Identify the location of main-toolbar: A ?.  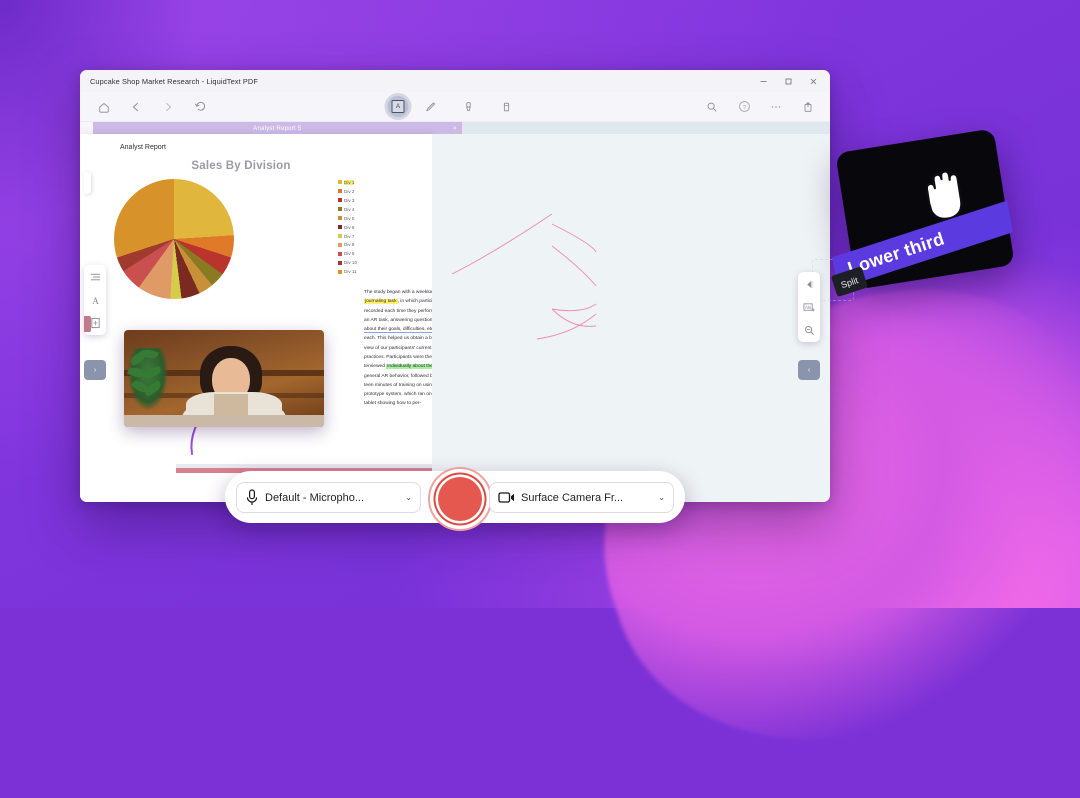
(455, 107).